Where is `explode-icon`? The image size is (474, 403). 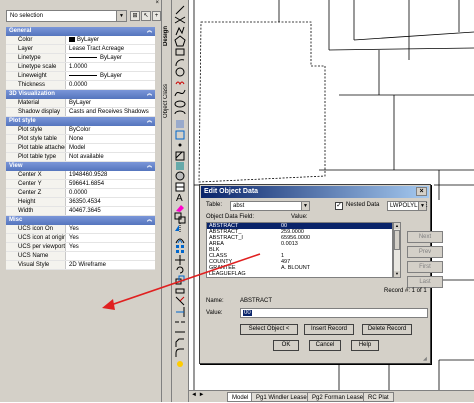 explode-icon is located at coordinates (180, 364).